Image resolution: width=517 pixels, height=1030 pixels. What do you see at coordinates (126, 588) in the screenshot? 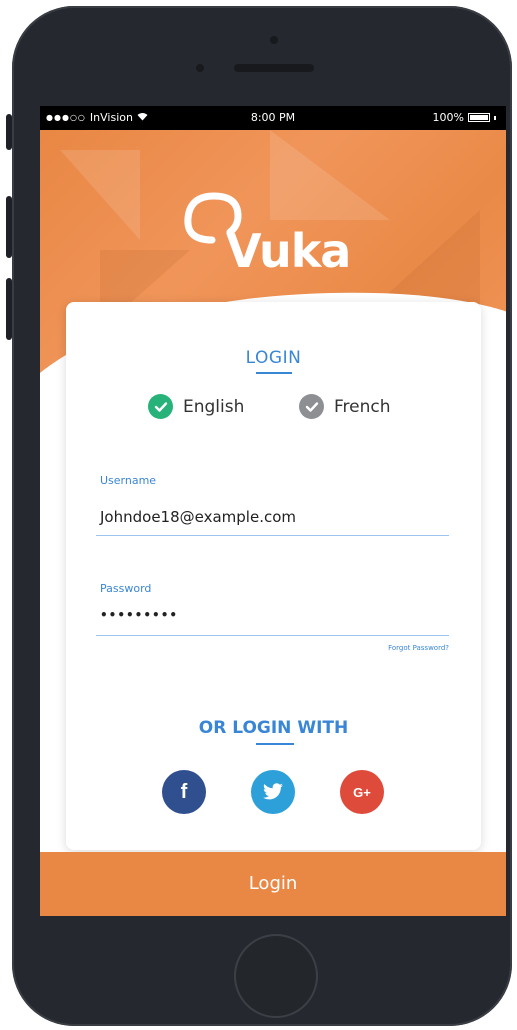
I see `password-label: Password` at bounding box center [126, 588].